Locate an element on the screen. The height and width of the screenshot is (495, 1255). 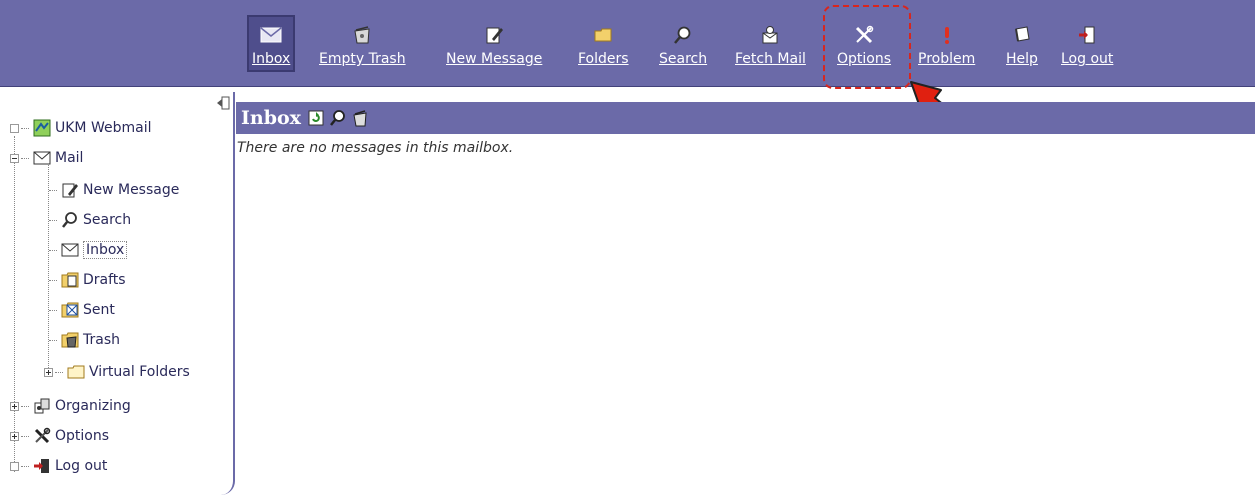
toolbar-fetch-mail-button: Fetch Mail is located at coordinates (770, 44).